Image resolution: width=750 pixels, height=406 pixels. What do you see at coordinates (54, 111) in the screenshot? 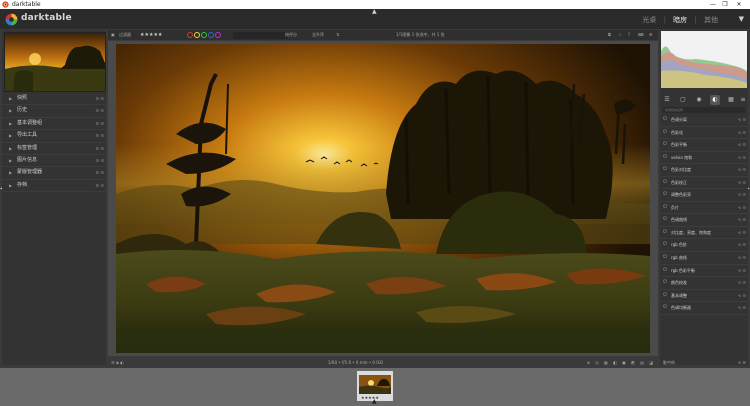
I see `left-module-history: ▶ 历史 ⚙ ☰` at bounding box center [54, 111].